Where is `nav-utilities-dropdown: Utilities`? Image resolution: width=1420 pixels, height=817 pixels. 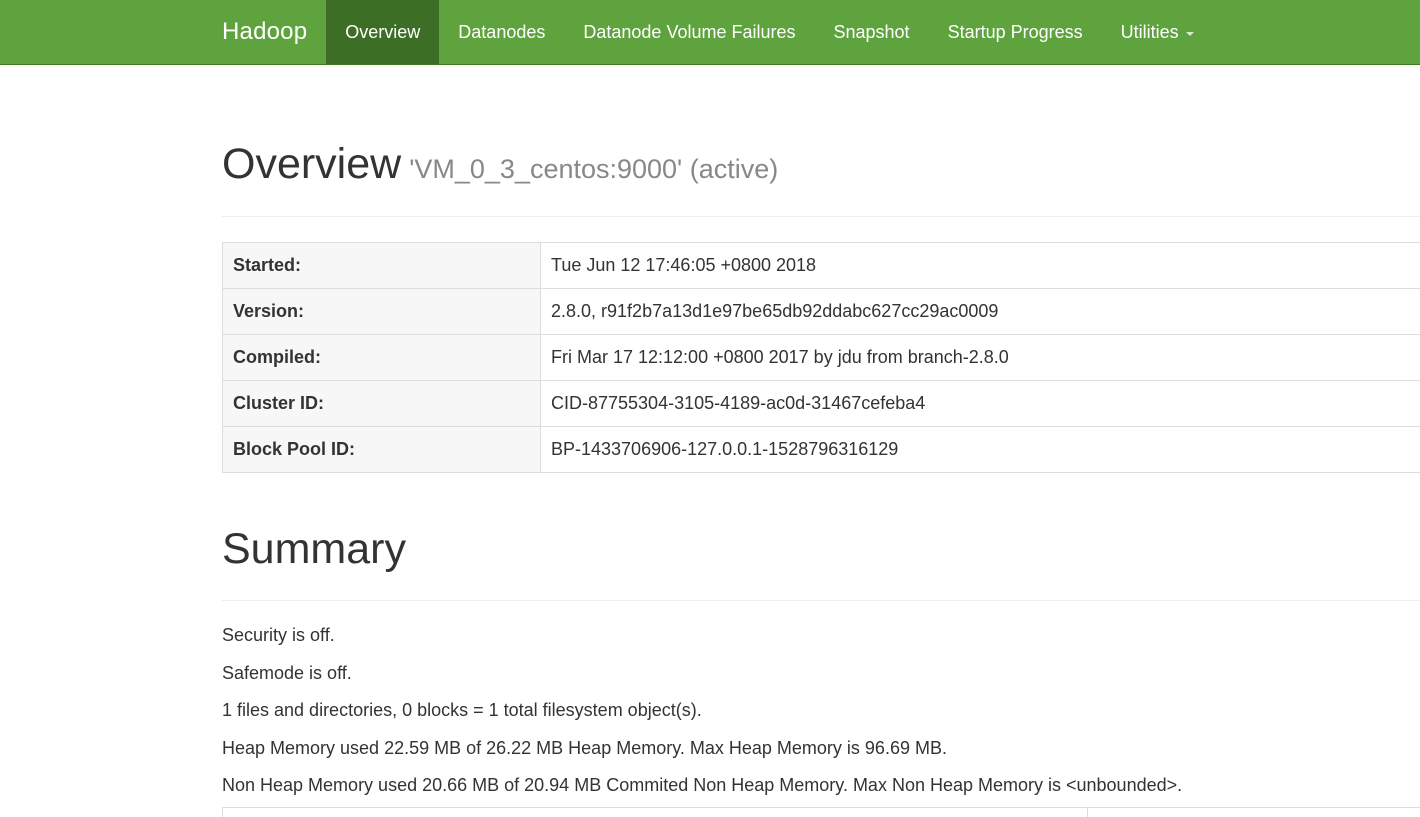
nav-utilities-dropdown: Utilities is located at coordinates (1157, 32).